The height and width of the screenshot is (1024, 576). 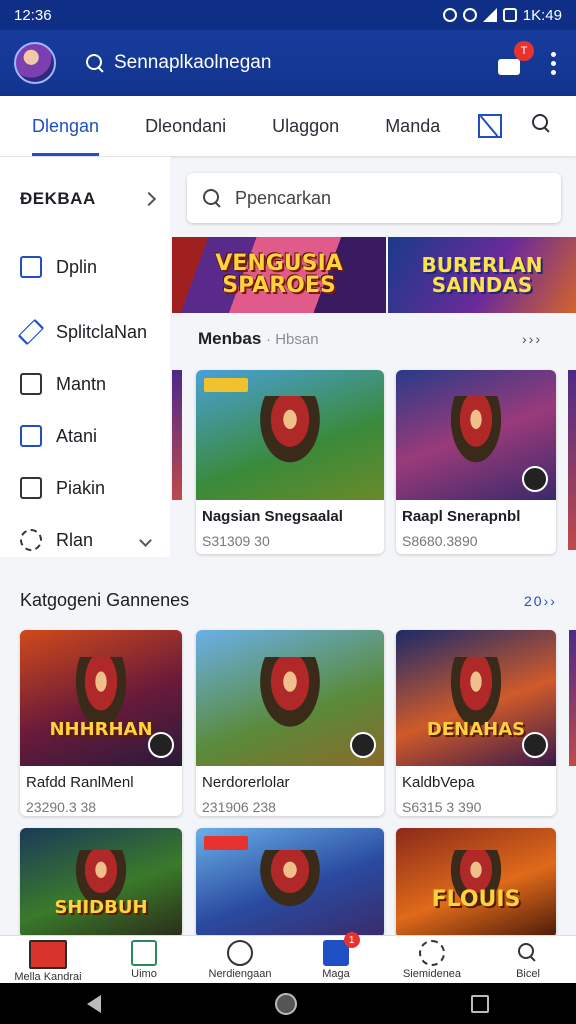 What do you see at coordinates (145, 540) in the screenshot?
I see `chevron-down-icon` at bounding box center [145, 540].